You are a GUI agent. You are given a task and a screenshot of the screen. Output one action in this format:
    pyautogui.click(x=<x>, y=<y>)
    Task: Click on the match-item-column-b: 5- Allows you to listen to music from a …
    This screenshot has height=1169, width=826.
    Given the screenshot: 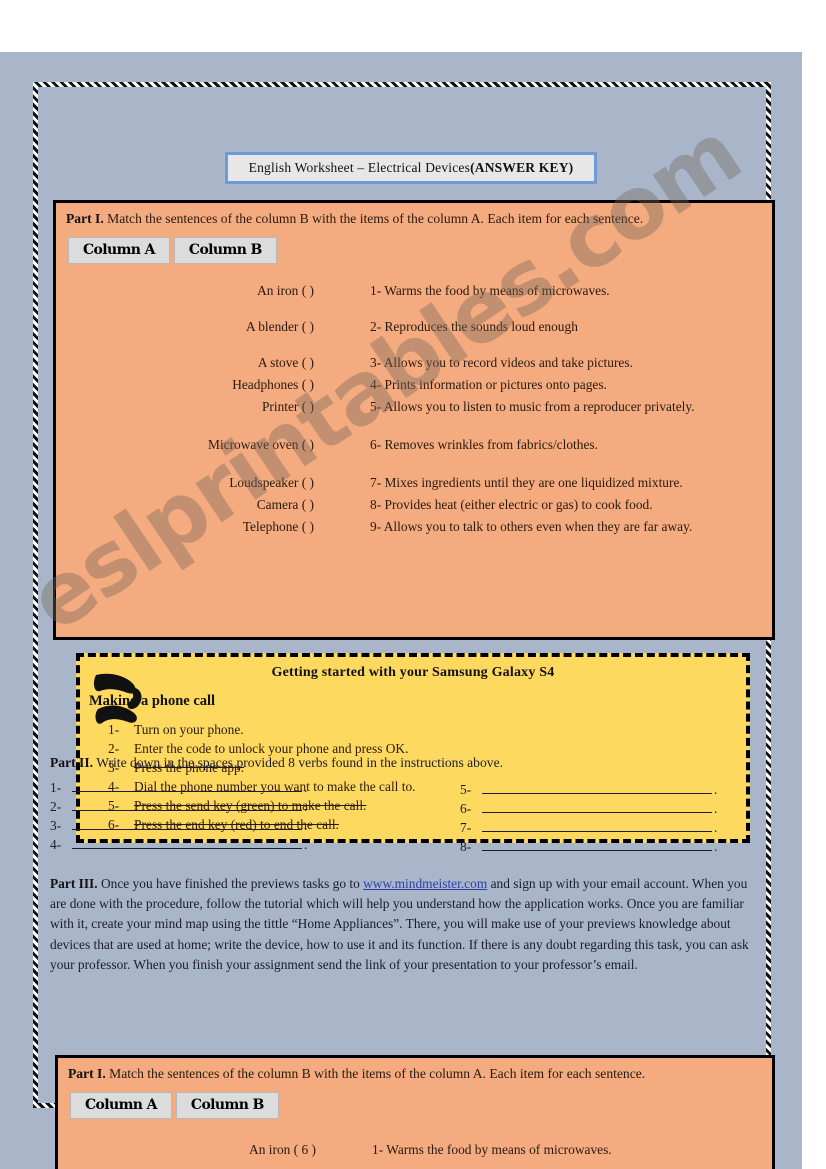 What is the action you would take?
    pyautogui.click(x=532, y=406)
    